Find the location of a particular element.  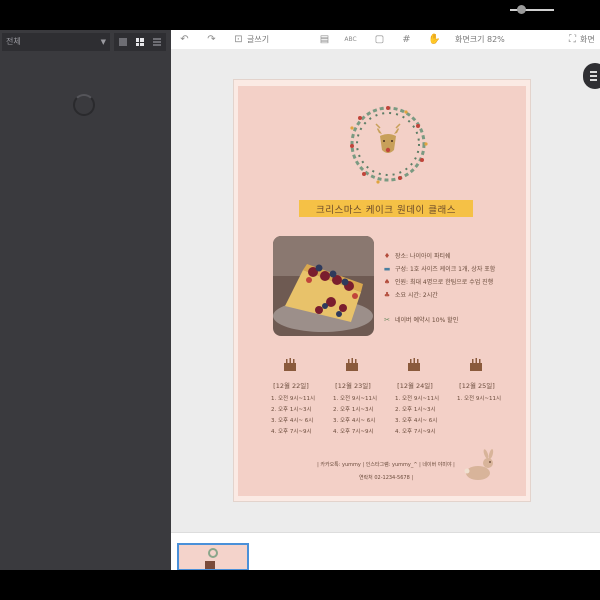

text-tool-button: ⊡ 글쓰기 is located at coordinates (251, 39).